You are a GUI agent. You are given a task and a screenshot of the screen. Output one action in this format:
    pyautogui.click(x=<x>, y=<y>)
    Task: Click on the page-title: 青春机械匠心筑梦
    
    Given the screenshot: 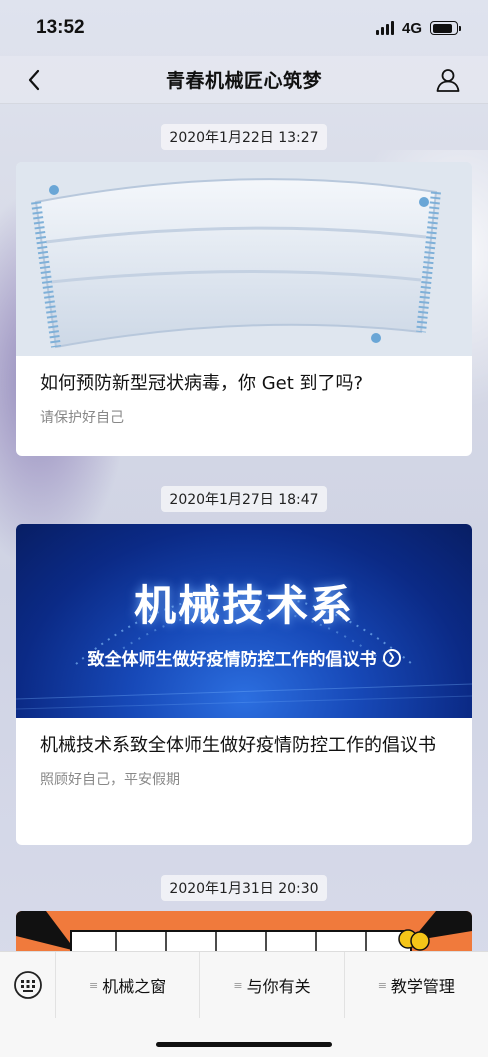 What is the action you would take?
    pyautogui.click(x=243, y=81)
    